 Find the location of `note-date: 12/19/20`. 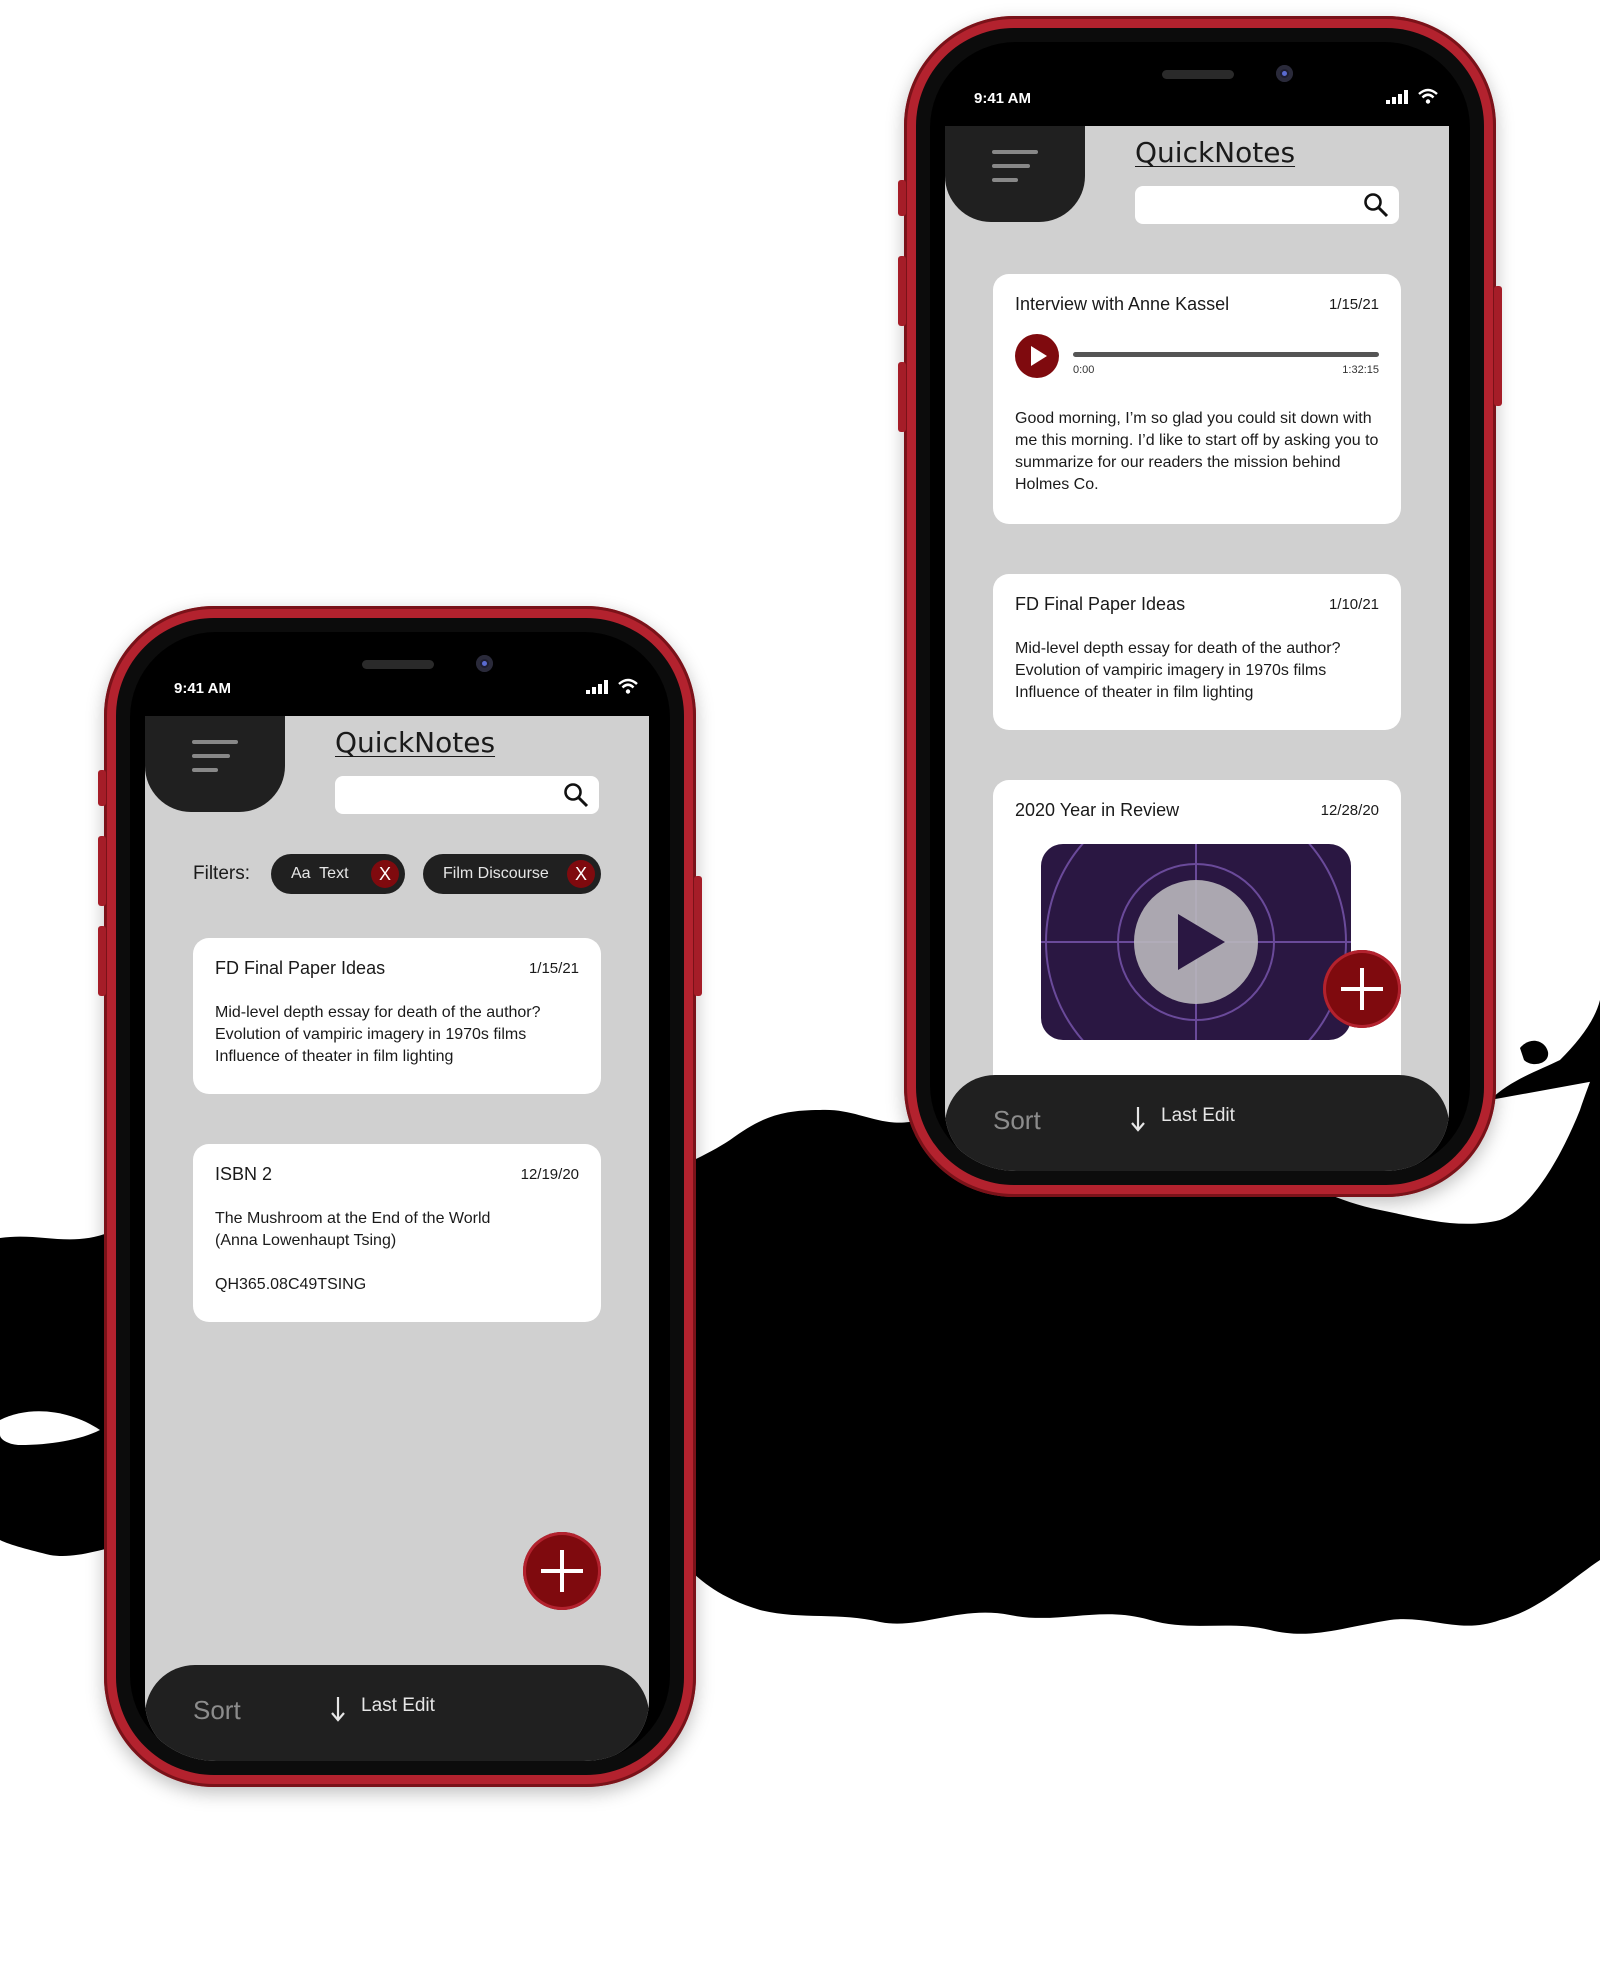

note-date: 12/19/20 is located at coordinates (549, 1174).